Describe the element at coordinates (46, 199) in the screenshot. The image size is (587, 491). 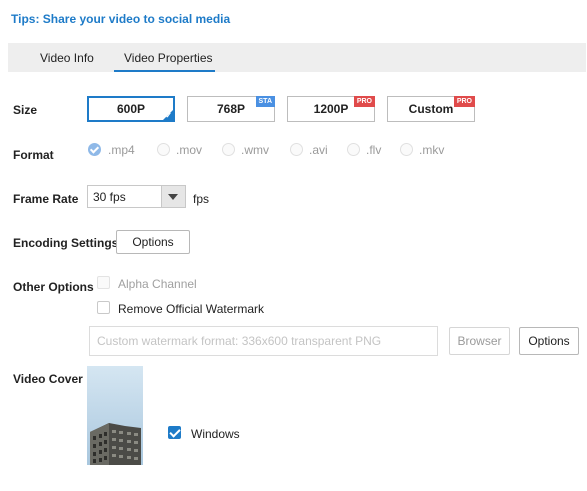
I see `frame-rate-label: Frame Rate` at that location.